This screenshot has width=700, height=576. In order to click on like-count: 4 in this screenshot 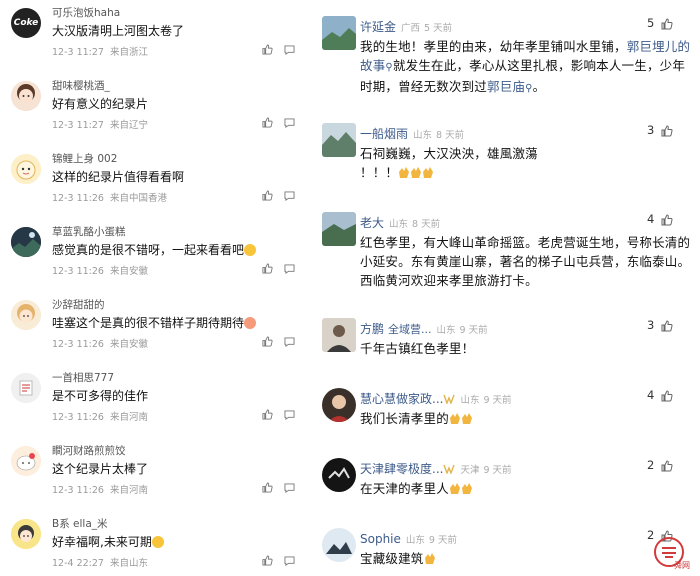, I will do `click(651, 395)`.